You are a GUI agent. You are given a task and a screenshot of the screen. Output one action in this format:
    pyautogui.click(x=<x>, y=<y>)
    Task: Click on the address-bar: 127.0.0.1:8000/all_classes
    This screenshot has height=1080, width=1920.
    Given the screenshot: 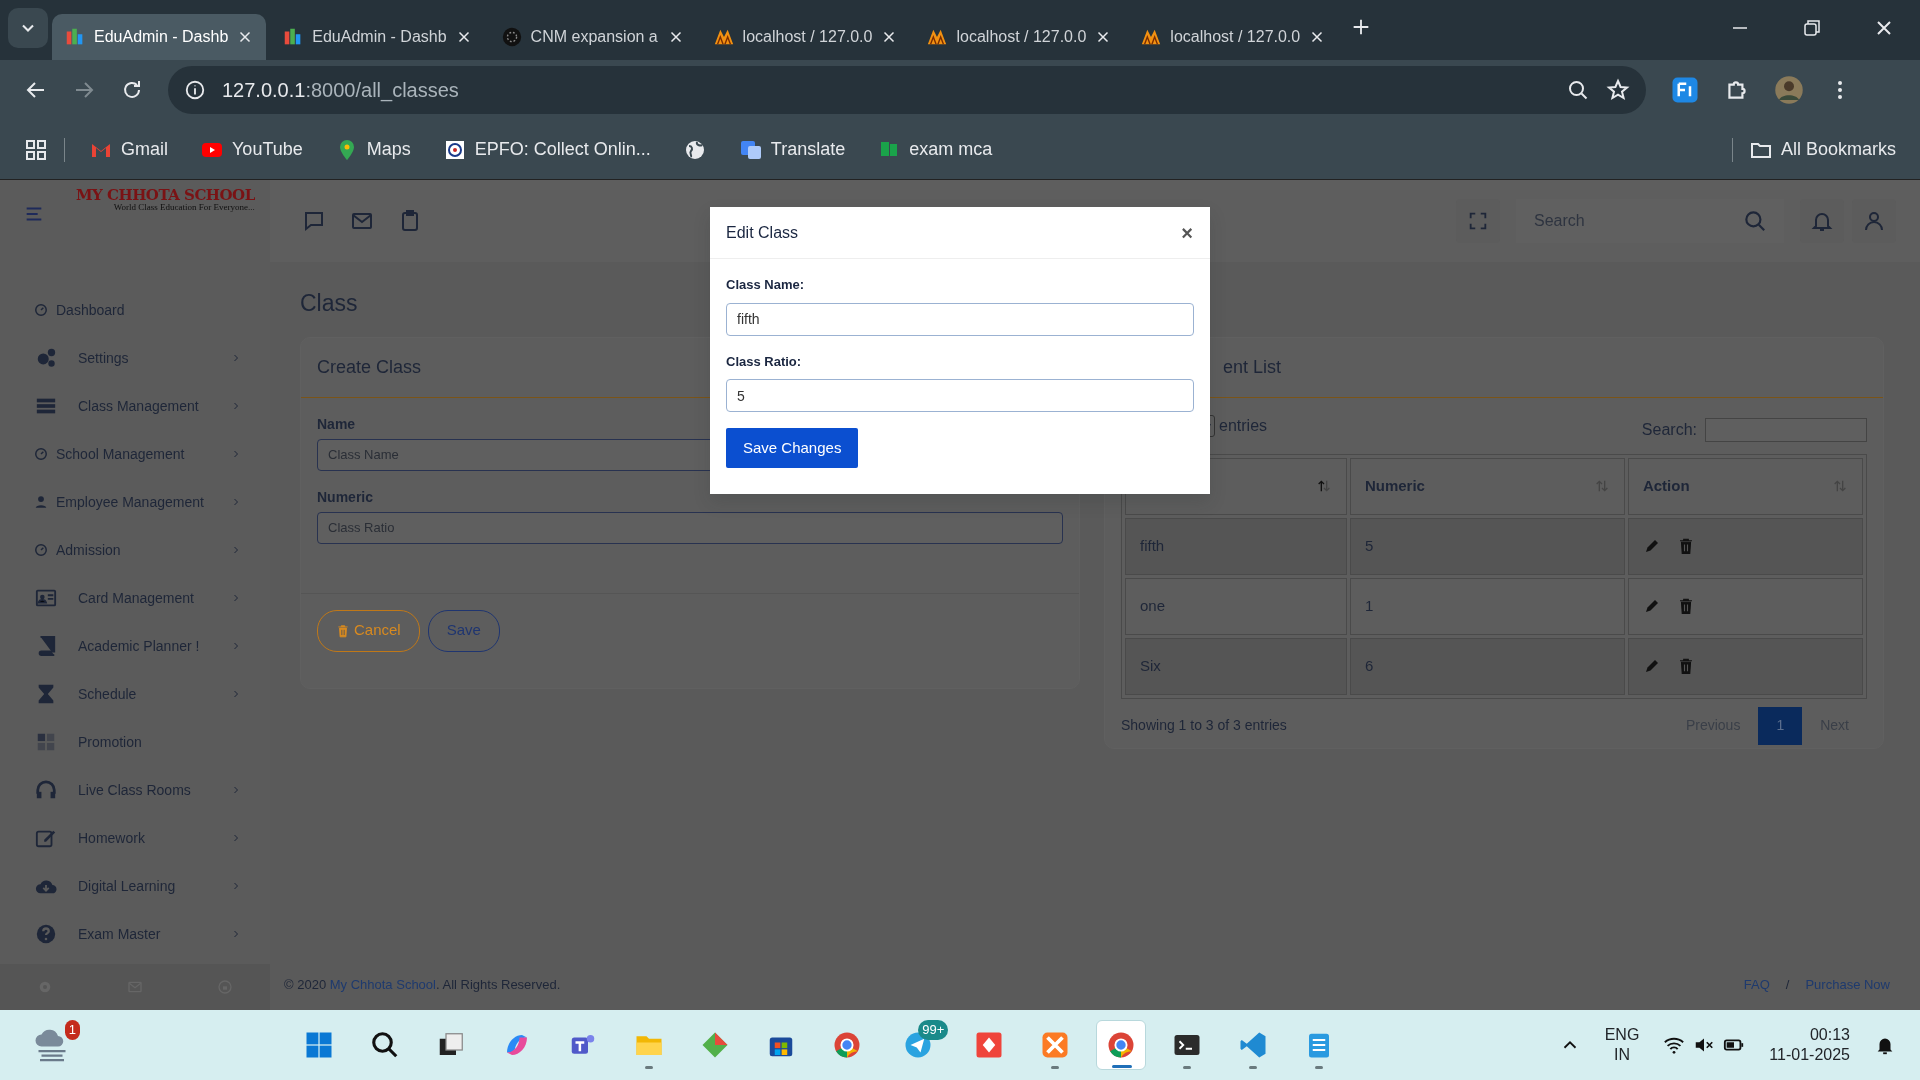 What is the action you would take?
    pyautogui.click(x=907, y=90)
    